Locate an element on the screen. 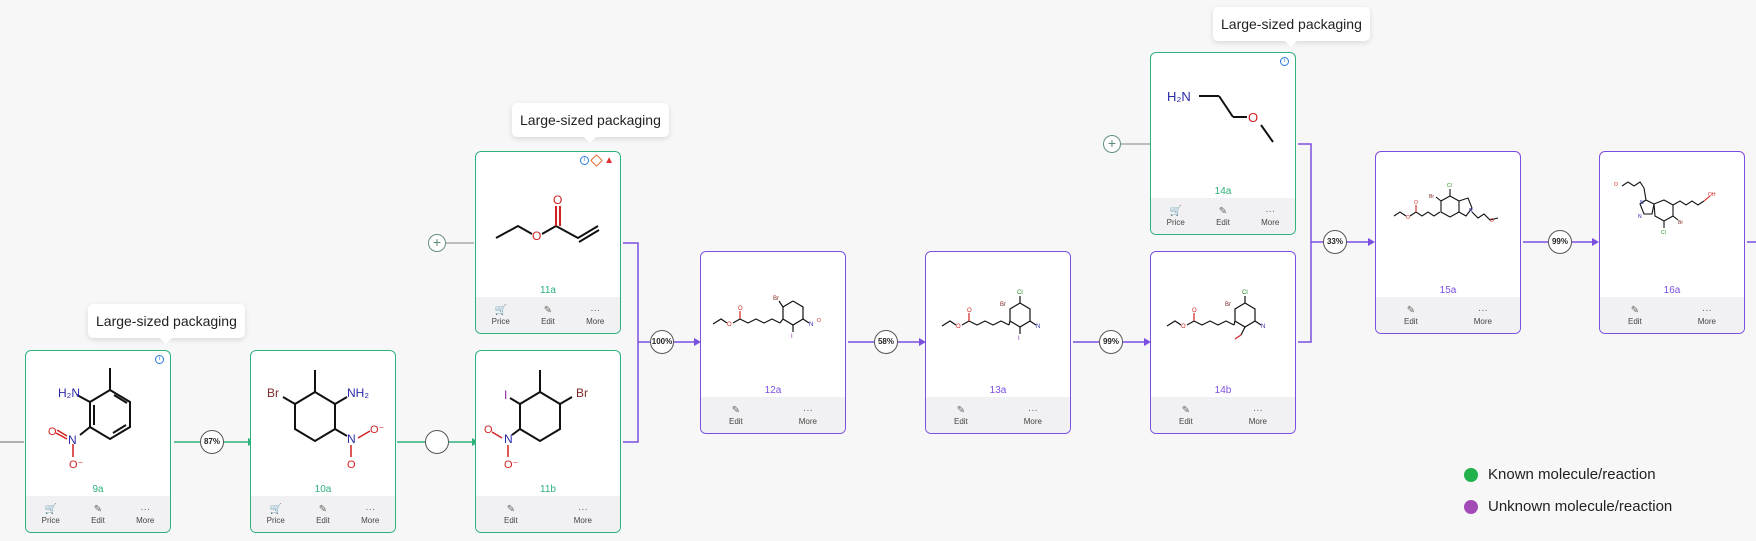 This screenshot has height=541, width=1756. add-reactant-button-11a: + is located at coordinates (437, 243).